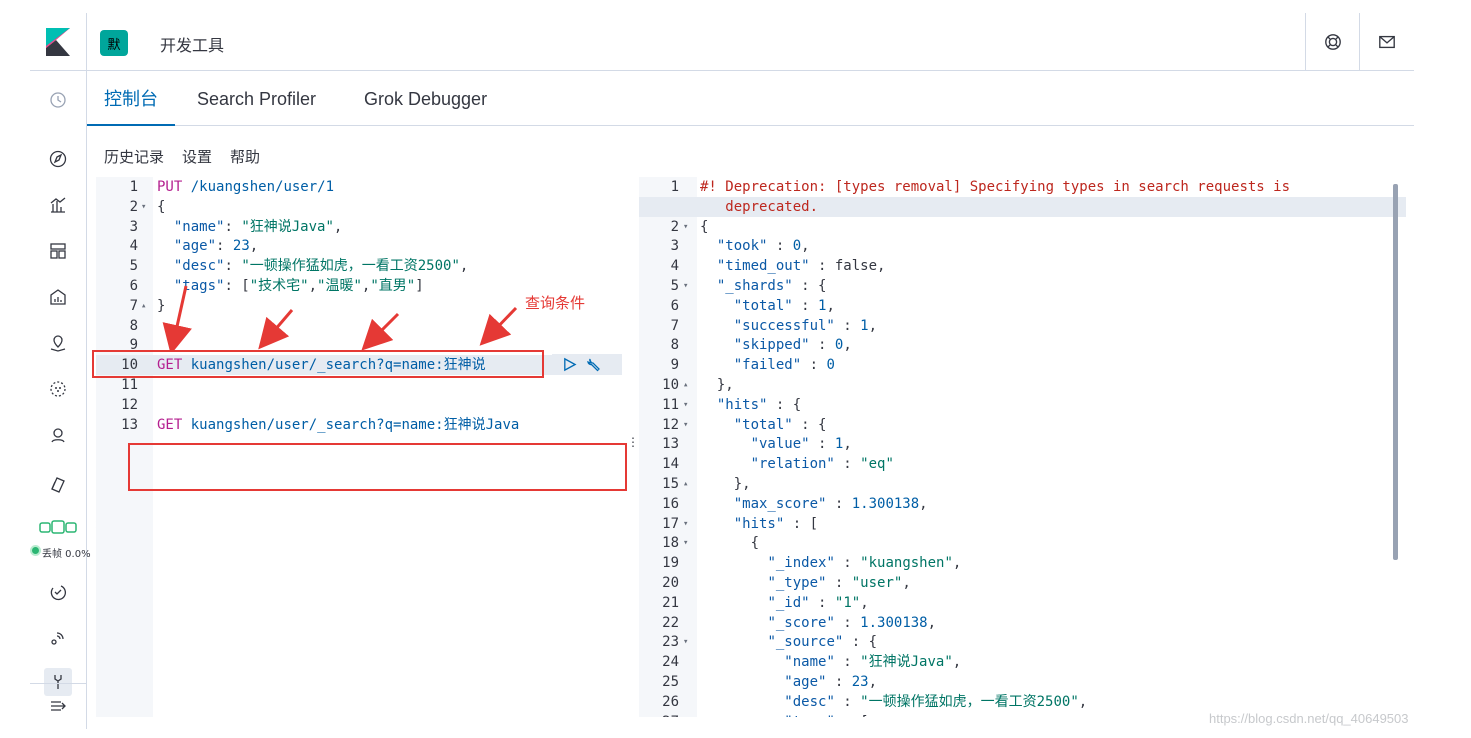 The height and width of the screenshot is (738, 1471). I want to click on line-number: 8, so click(674, 345).